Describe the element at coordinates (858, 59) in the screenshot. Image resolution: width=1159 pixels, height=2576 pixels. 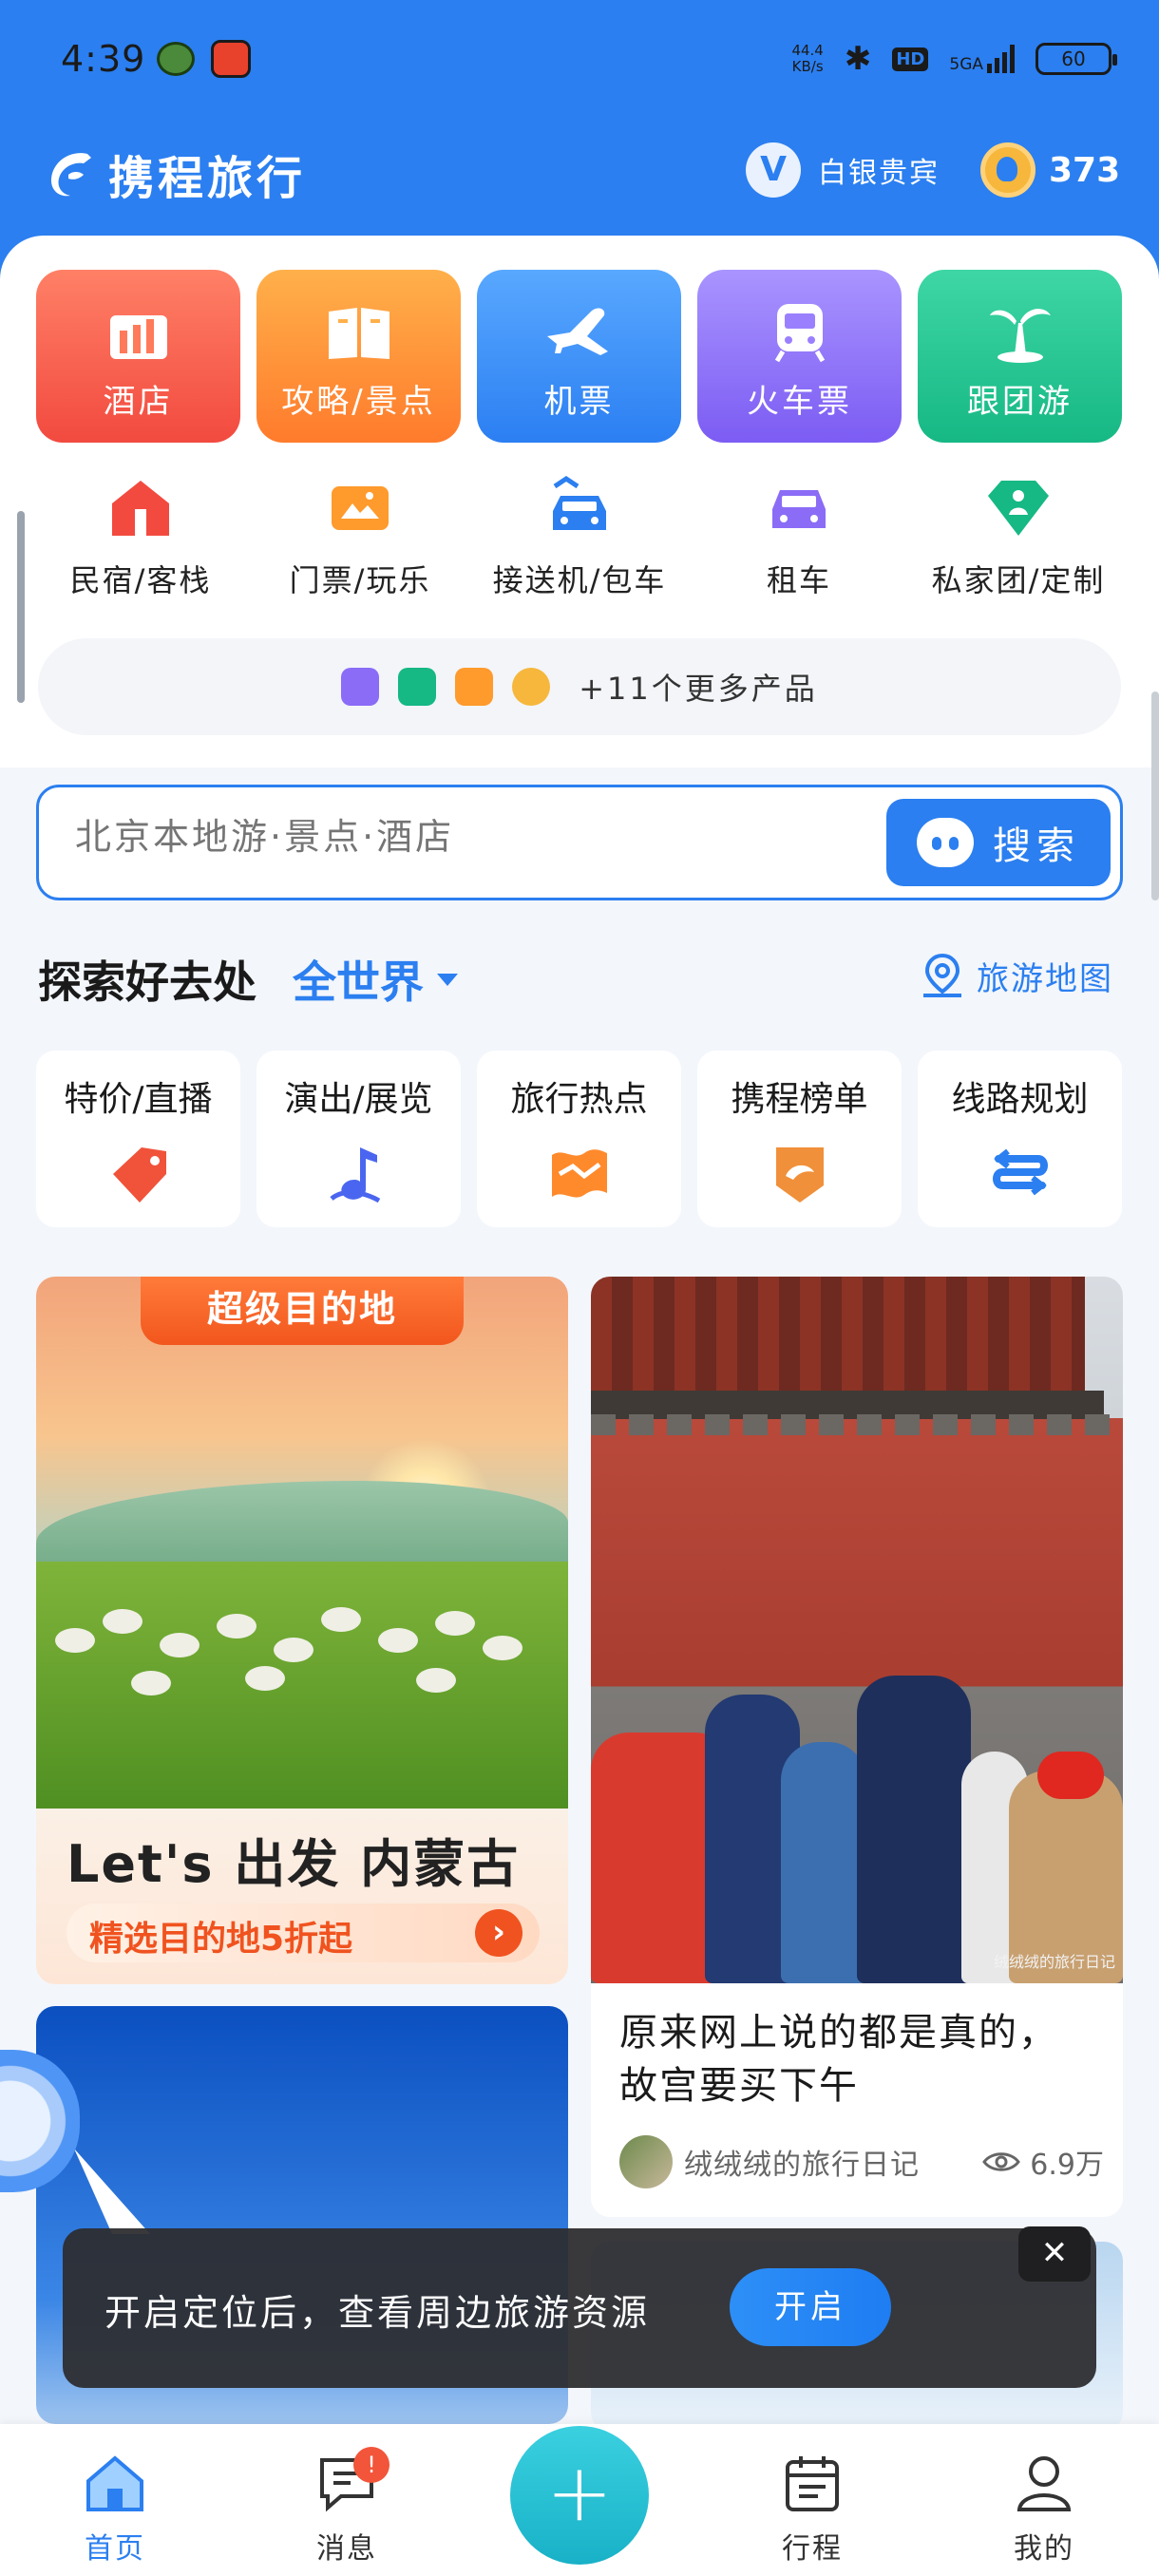
I see `bluetooth-icon: ✱` at that location.